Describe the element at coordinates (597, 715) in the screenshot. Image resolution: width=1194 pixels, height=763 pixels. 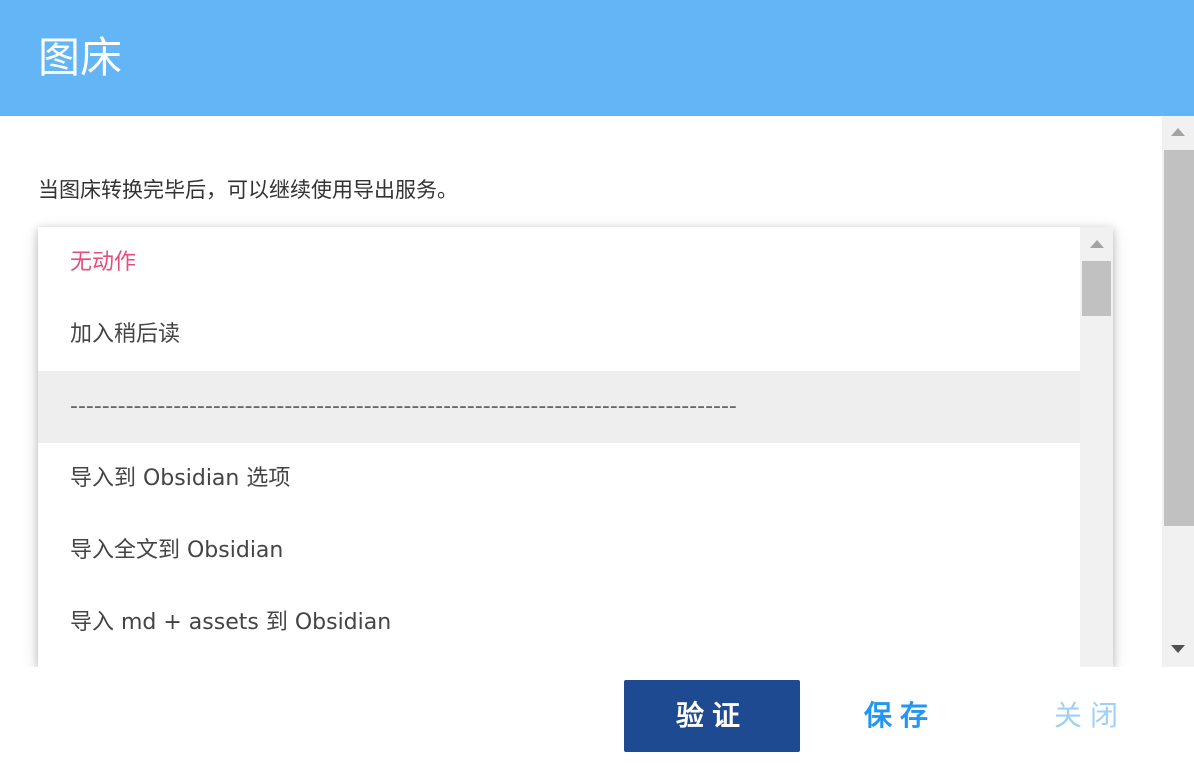
I see `dialog-footer: 验证 保存 关闭` at that location.